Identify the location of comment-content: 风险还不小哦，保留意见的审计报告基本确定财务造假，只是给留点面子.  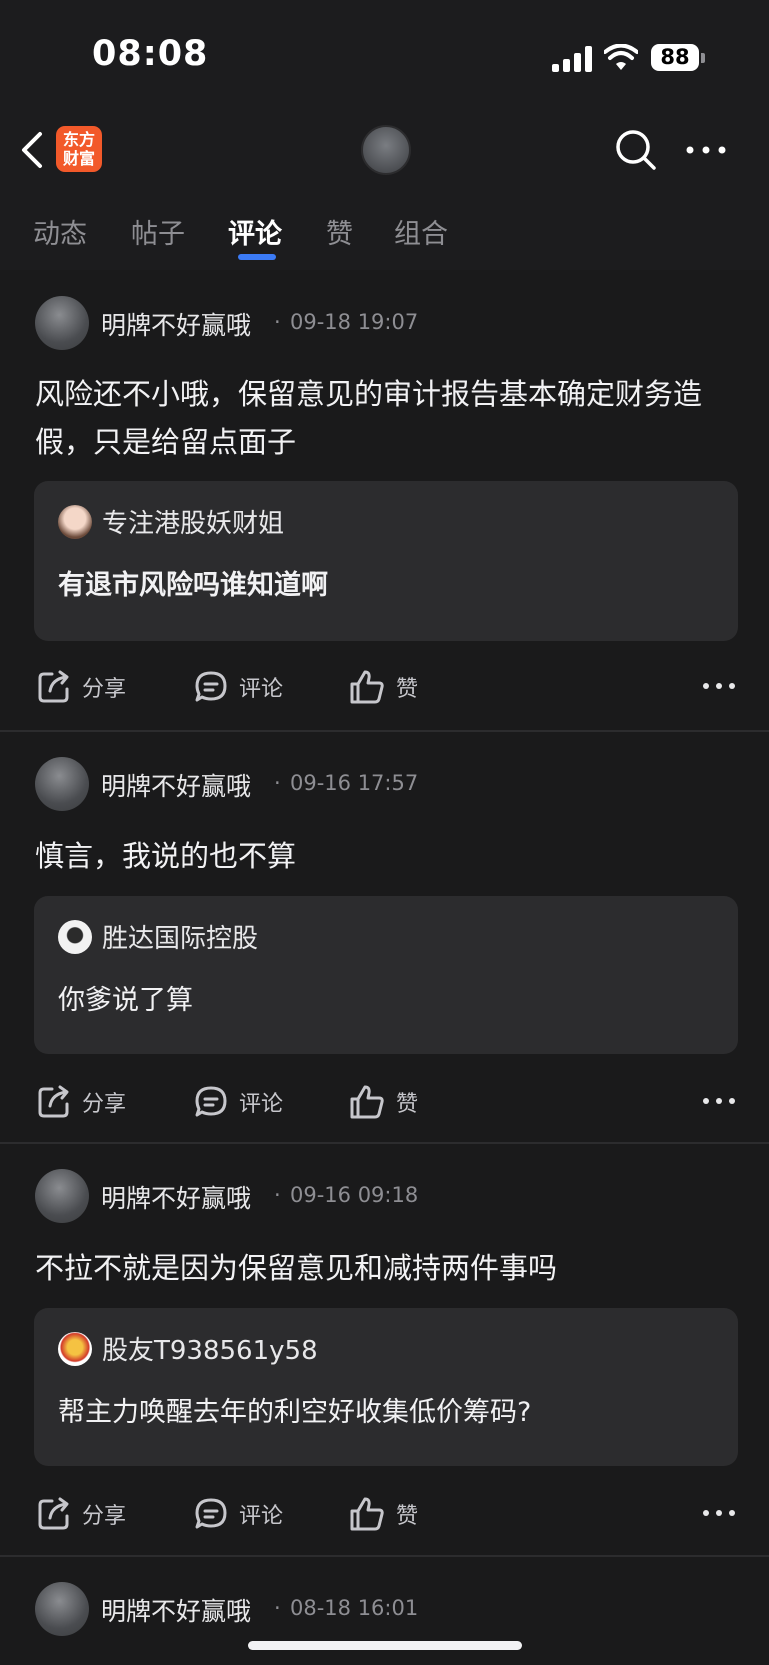
(385, 418).